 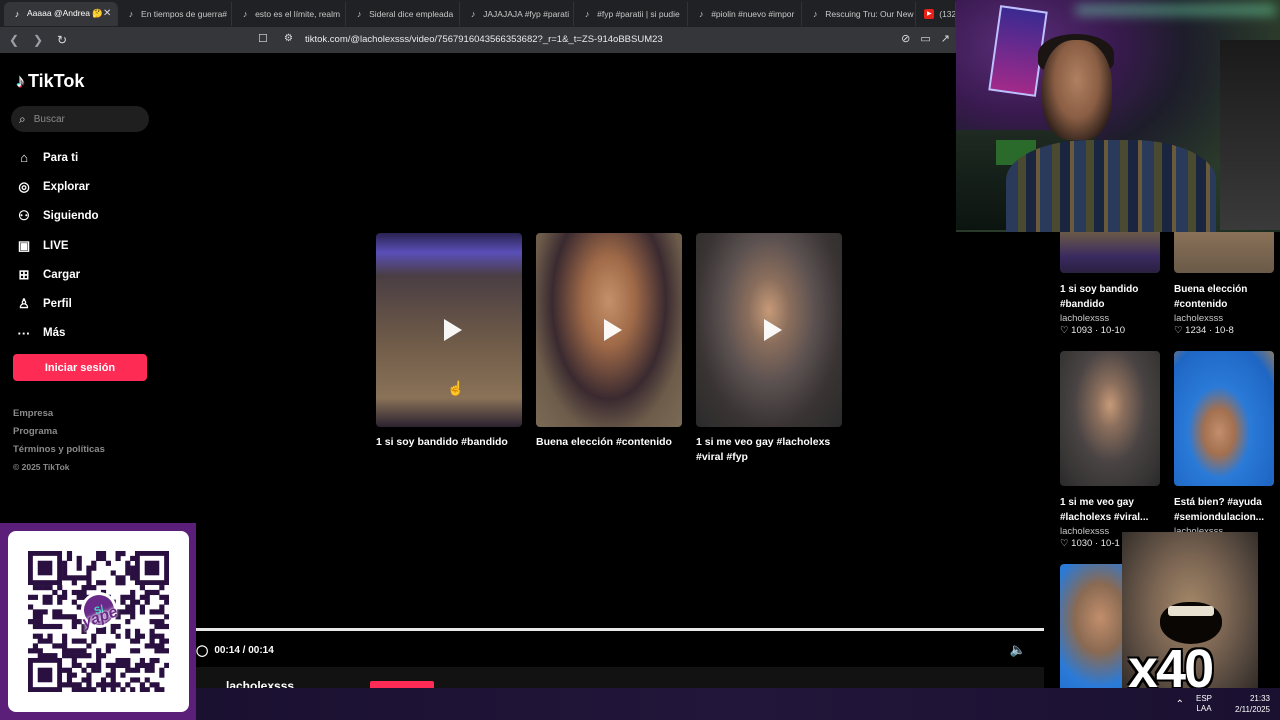 What do you see at coordinates (1018, 650) in the screenshot?
I see `volume-icon: 🔈` at bounding box center [1018, 650].